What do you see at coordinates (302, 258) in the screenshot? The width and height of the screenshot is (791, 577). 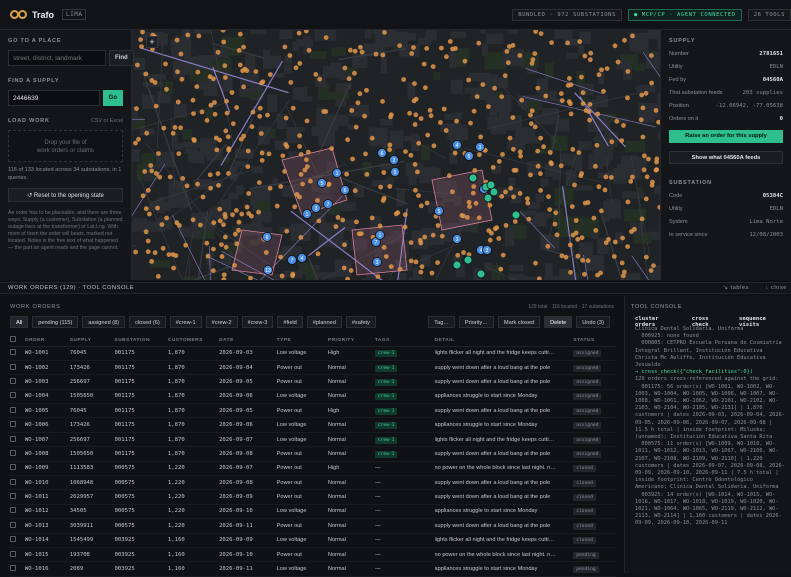 I see `order-cluster-marker: 4` at bounding box center [302, 258].